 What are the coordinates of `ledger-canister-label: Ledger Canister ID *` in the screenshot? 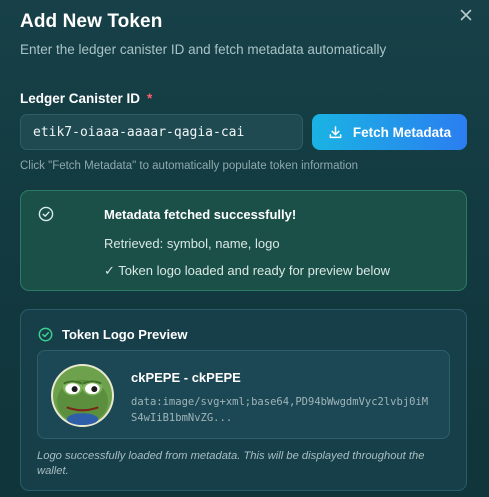 It's located at (86, 98).